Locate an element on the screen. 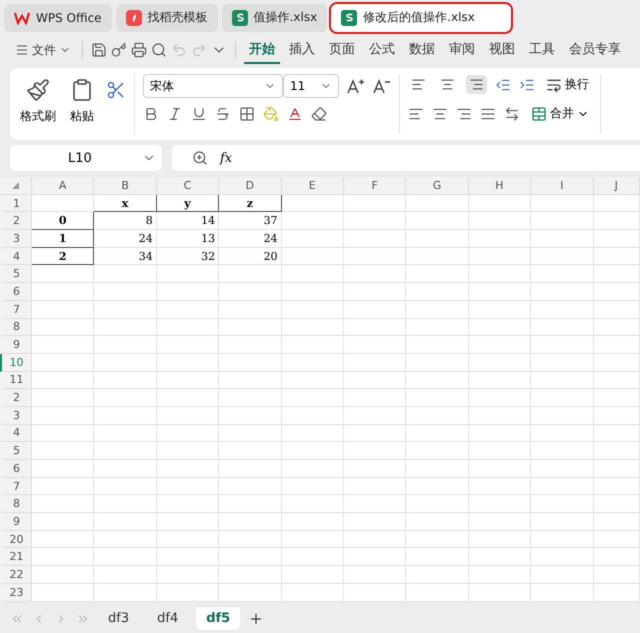 The image size is (640, 633). column-header: G is located at coordinates (437, 186).